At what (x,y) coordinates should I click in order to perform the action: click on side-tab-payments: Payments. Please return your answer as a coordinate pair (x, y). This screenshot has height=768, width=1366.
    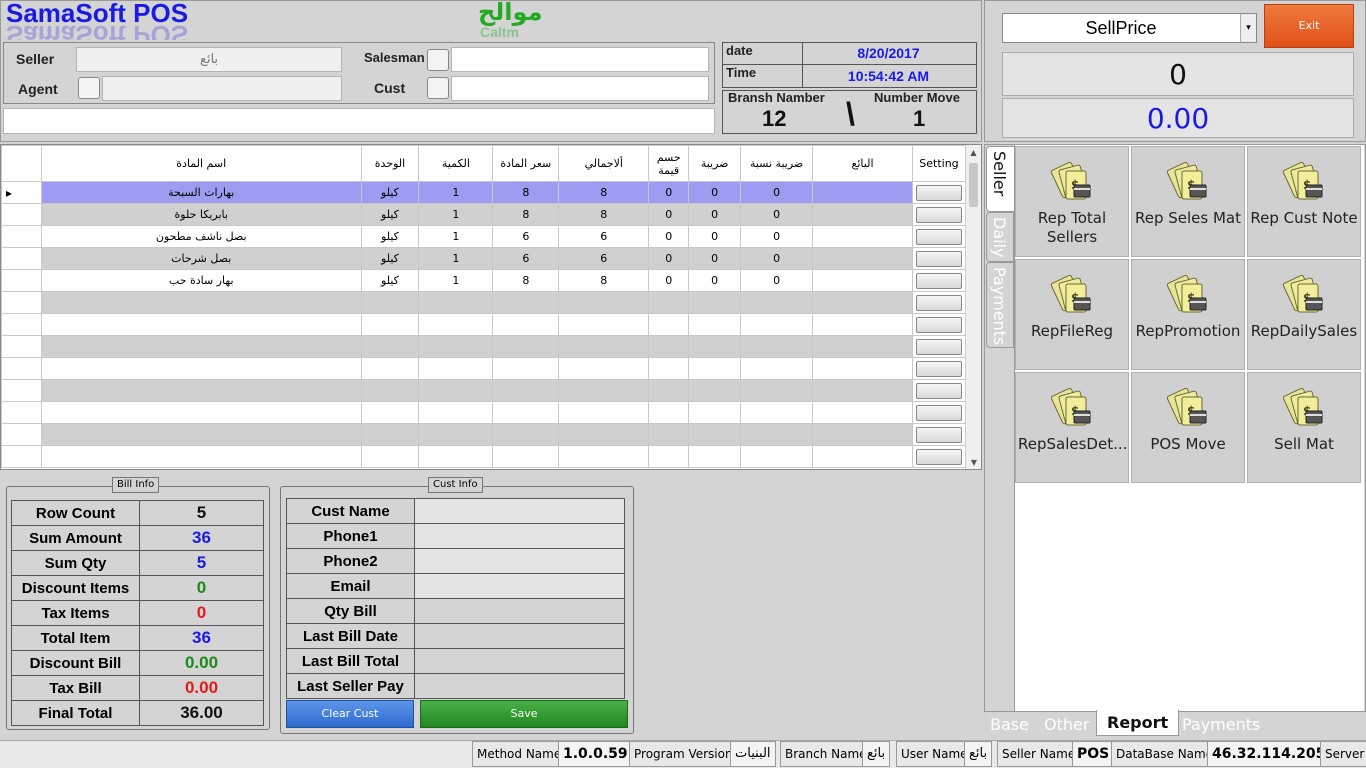
    Looking at the image, I should click on (1000, 305).